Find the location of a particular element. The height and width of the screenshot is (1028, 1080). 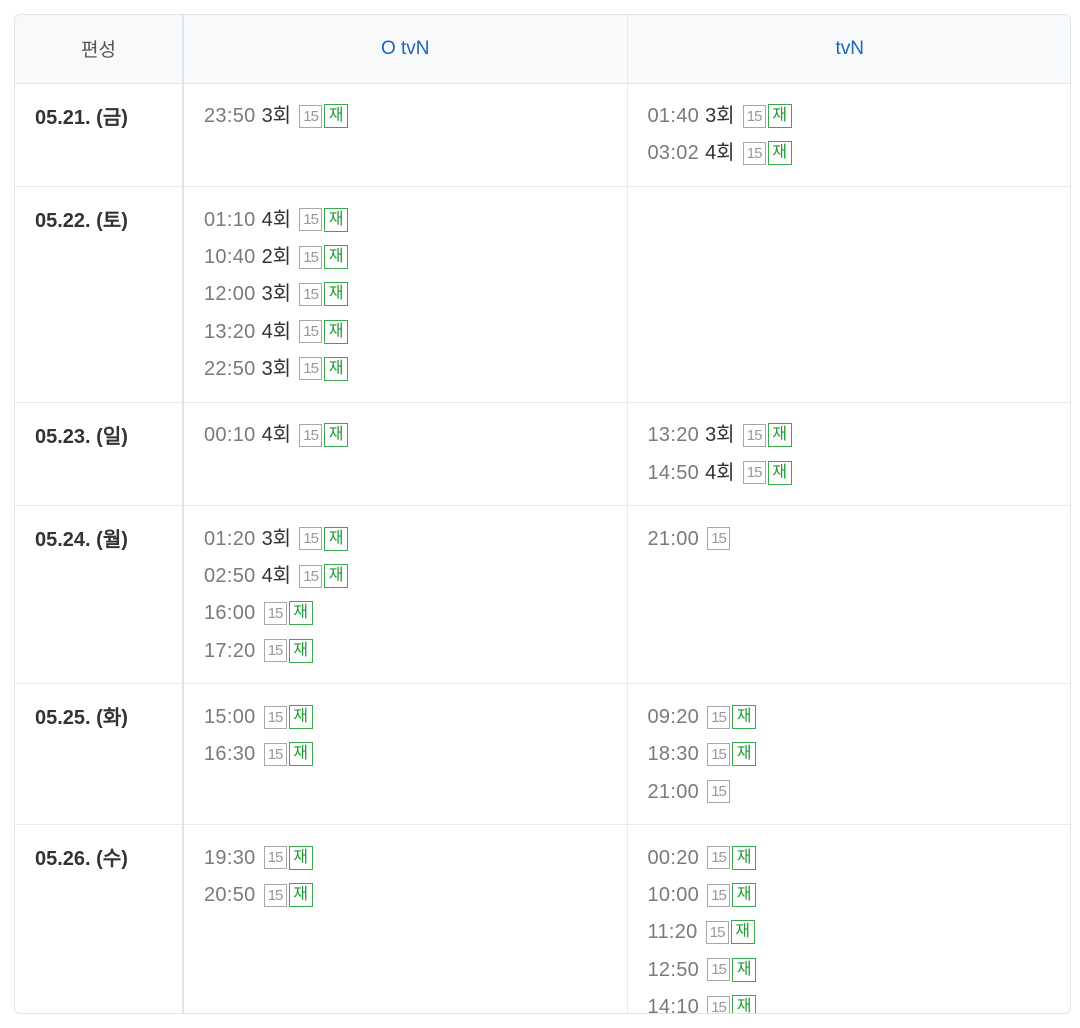

table-row: 05.21. (금) 23:50 3회 15 재 01:40 3회 15 재 03:02 4회 15 재 is located at coordinates (543, 135).